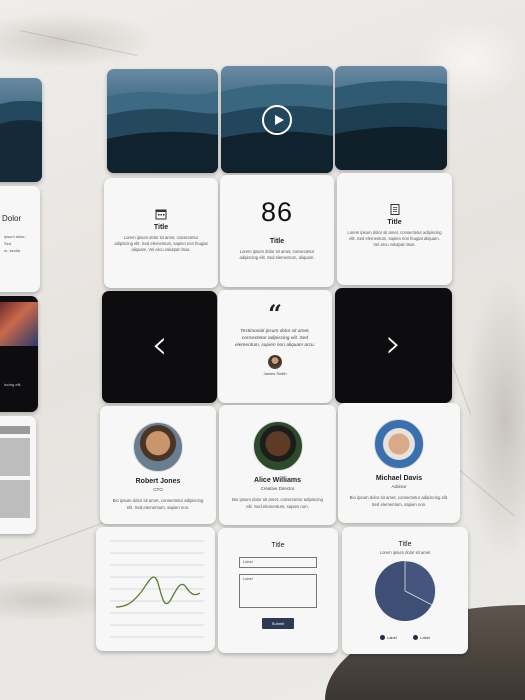 The width and height of the screenshot is (525, 700). I want to click on profile-name: Alice Williams, so click(277, 480).